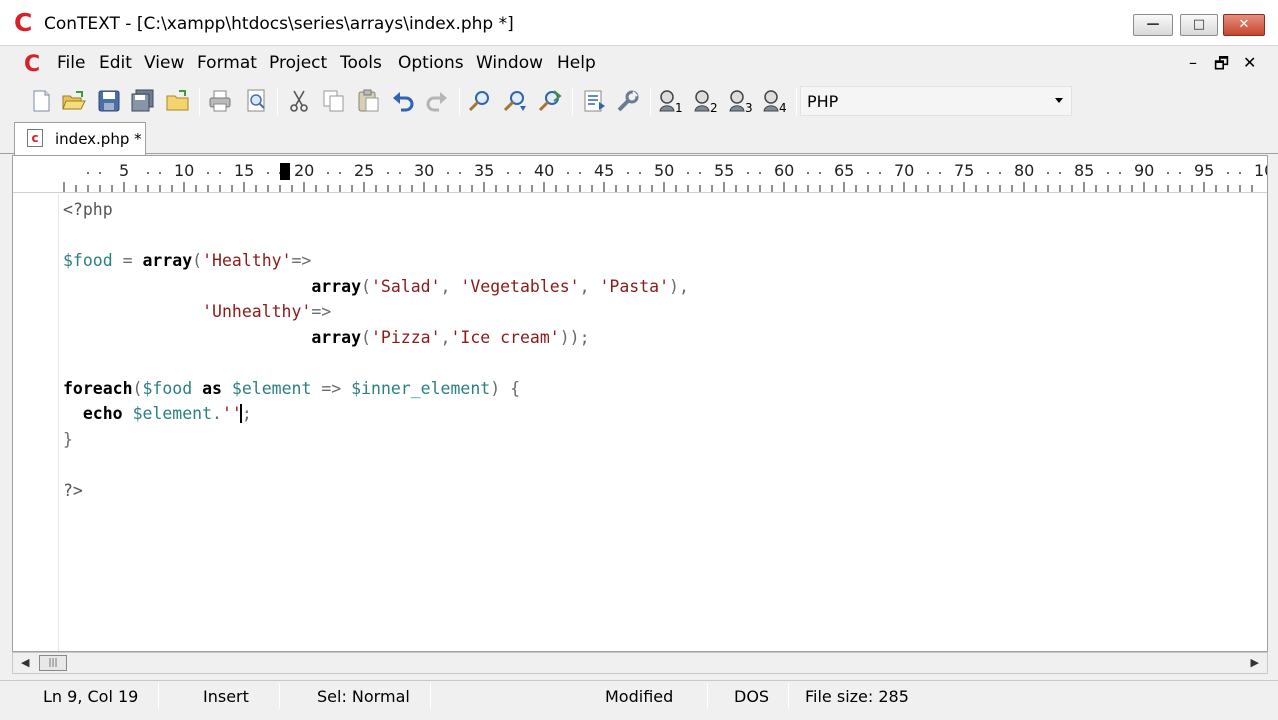 The height and width of the screenshot is (720, 1278). I want to click on save-icon, so click(109, 101).